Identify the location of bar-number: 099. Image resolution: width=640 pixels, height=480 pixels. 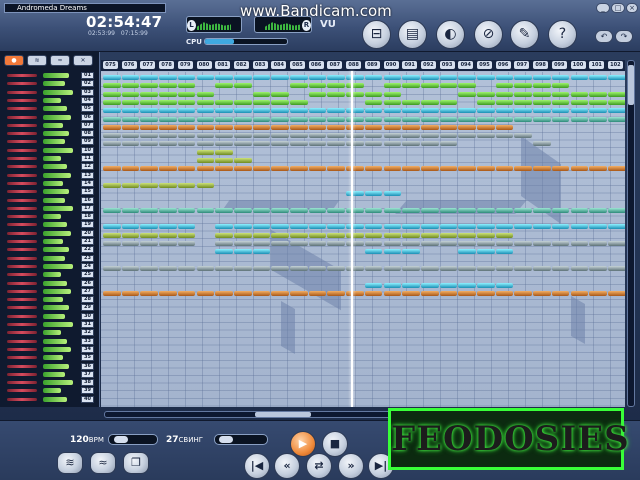
(559, 65).